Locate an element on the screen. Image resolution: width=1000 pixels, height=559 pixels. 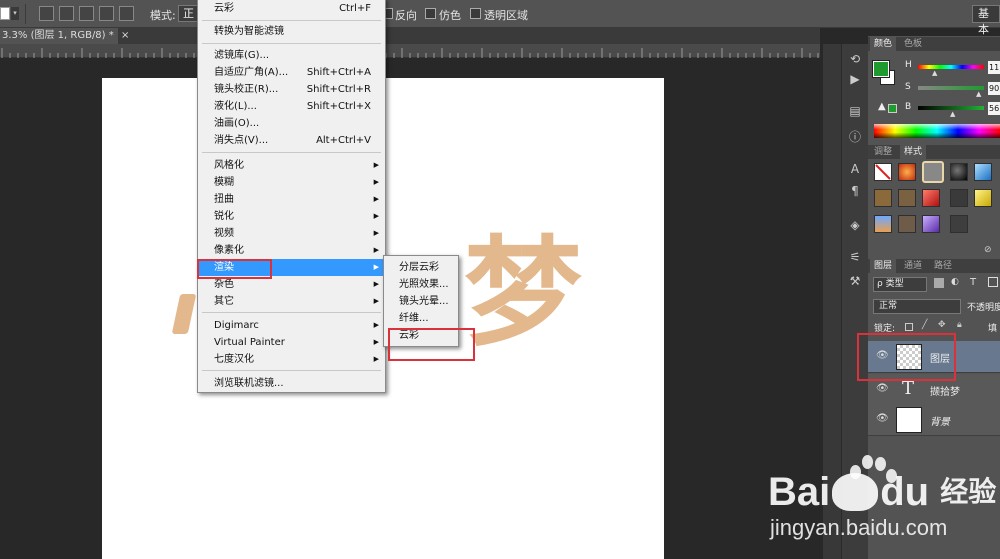
menu-item-other: 其它 ▶ is located at coordinates (291, 301).